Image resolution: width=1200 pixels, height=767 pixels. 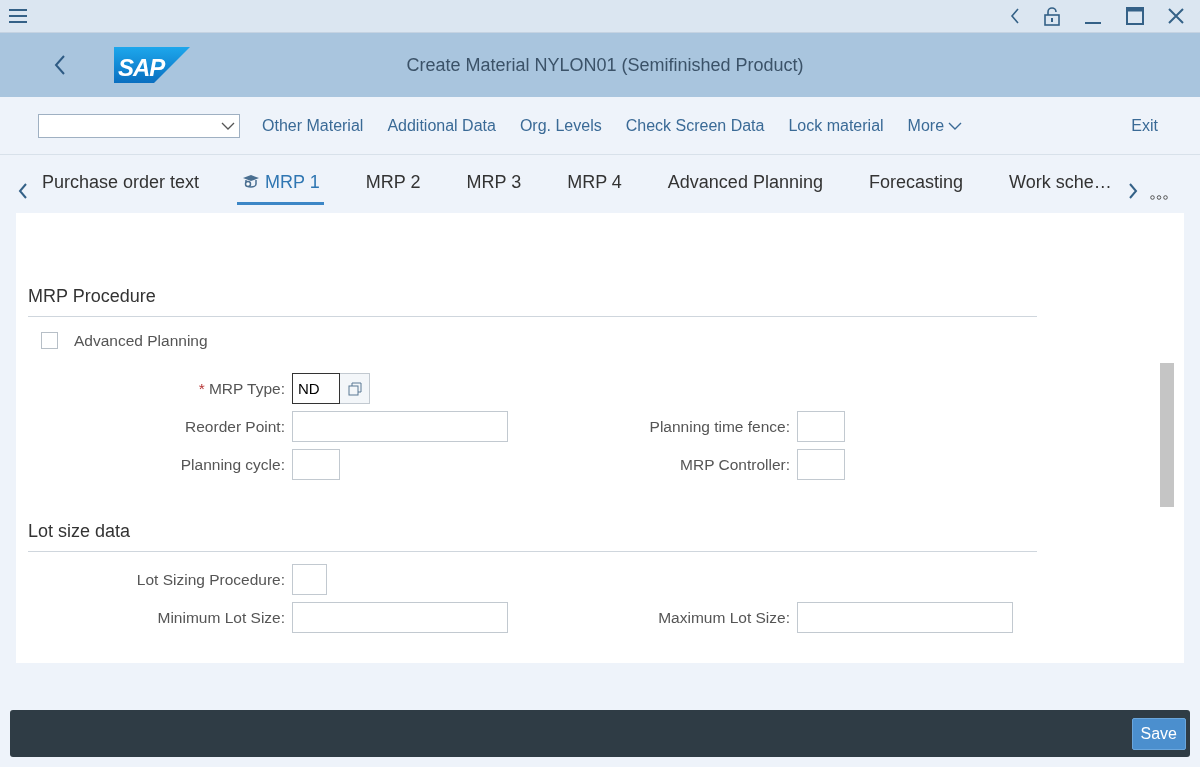 What do you see at coordinates (152, 65) in the screenshot?
I see `sap-logo: SAP` at bounding box center [152, 65].